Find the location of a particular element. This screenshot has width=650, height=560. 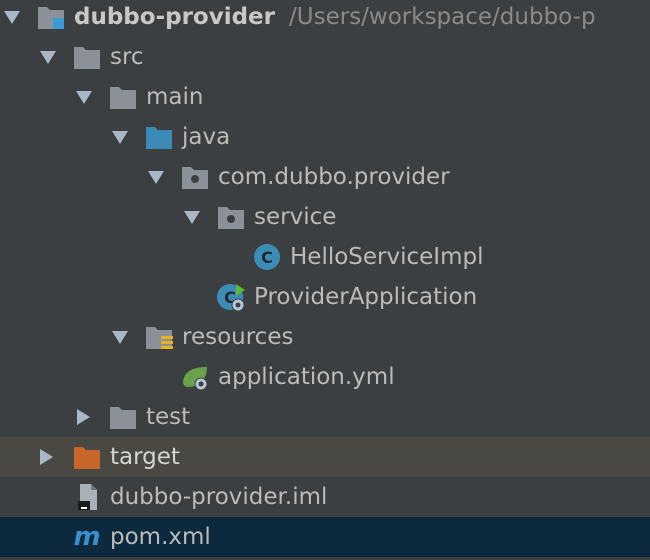

tree-item-label: target is located at coordinates (145, 457).